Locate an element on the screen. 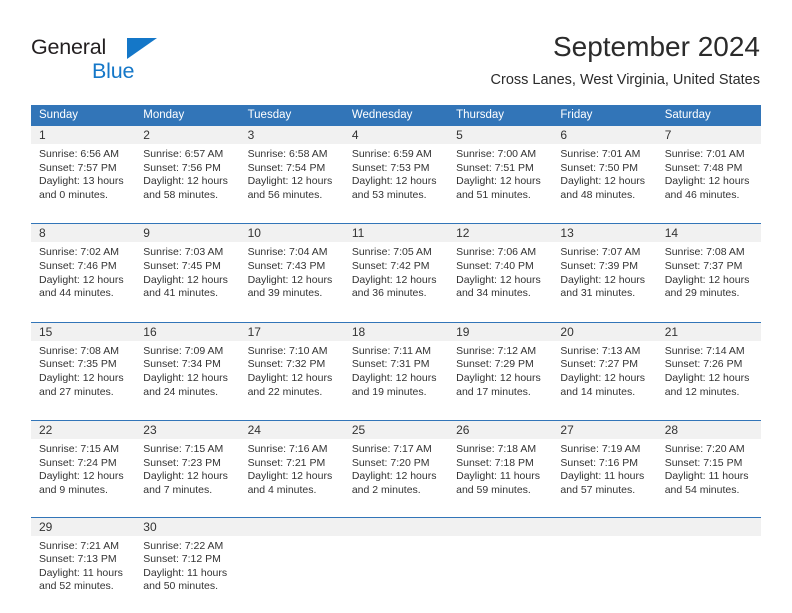  day-number-strip: 15 16 17 18 19 20 21 is located at coordinates (396, 331).